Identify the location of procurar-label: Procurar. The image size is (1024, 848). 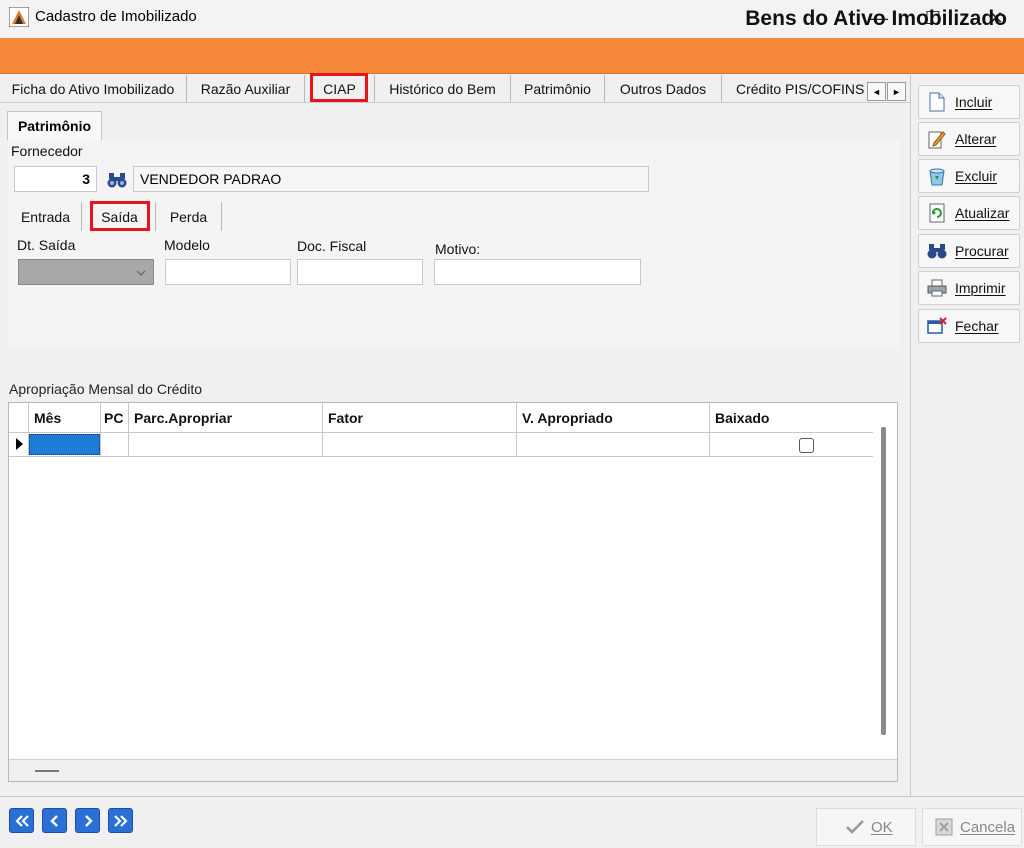
(982, 251).